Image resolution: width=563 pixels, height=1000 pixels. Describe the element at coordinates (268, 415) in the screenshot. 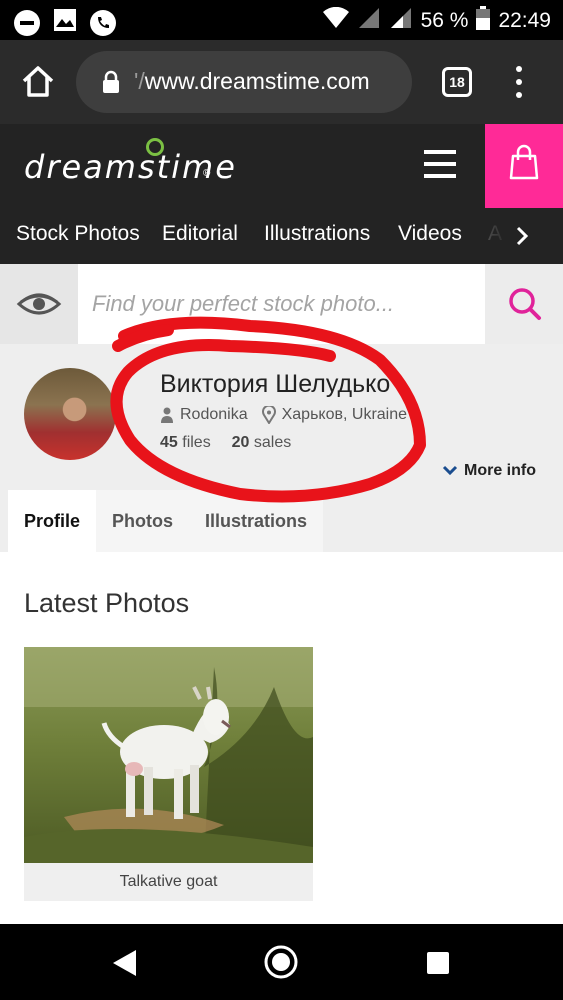

I see `location-pin-icon` at that location.